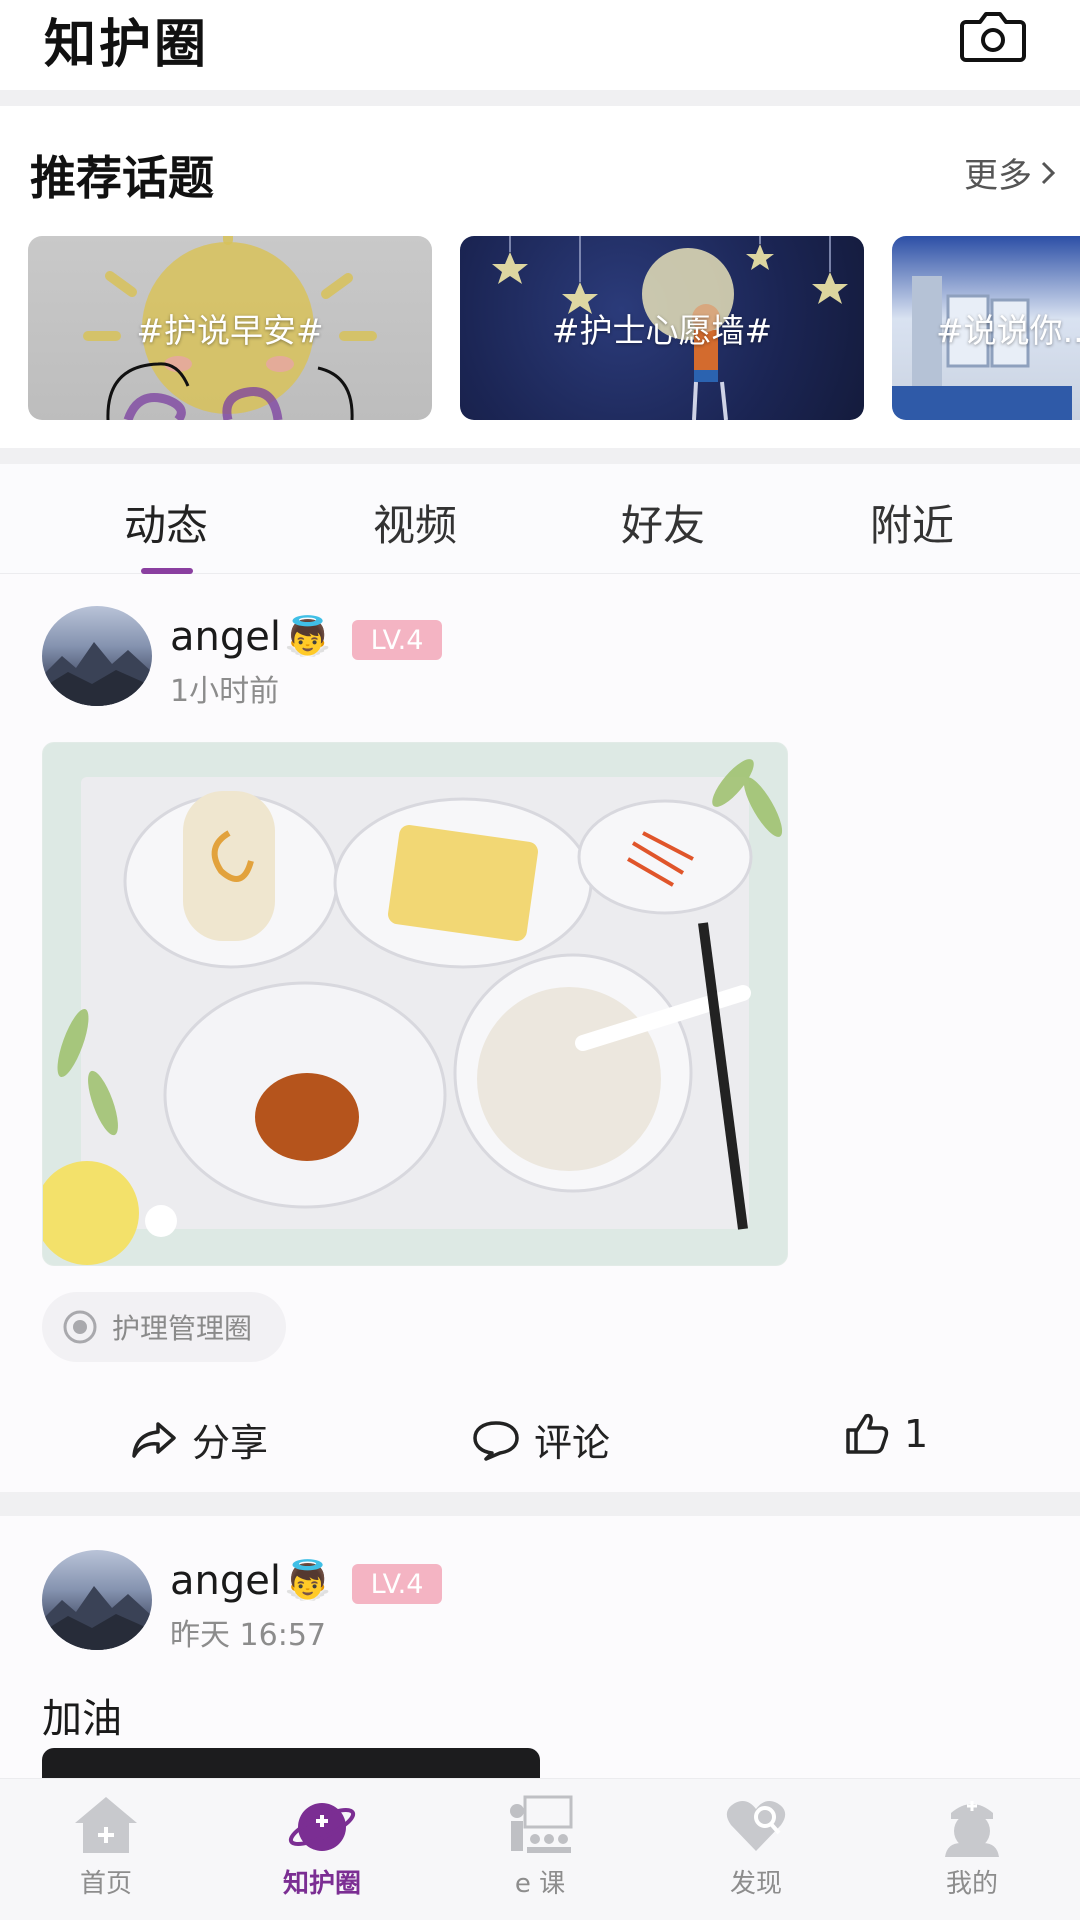 The height and width of the screenshot is (1920, 1080). Describe the element at coordinates (663, 522) in the screenshot. I see `tab-friends: 好友` at that location.